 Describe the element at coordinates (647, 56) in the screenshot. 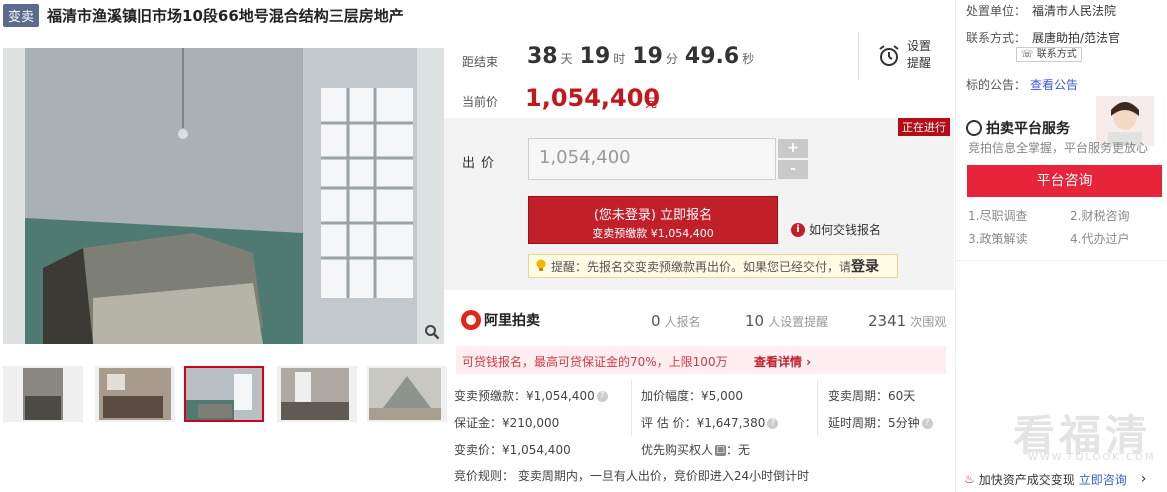

I see `countdown-minutes: 19` at that location.